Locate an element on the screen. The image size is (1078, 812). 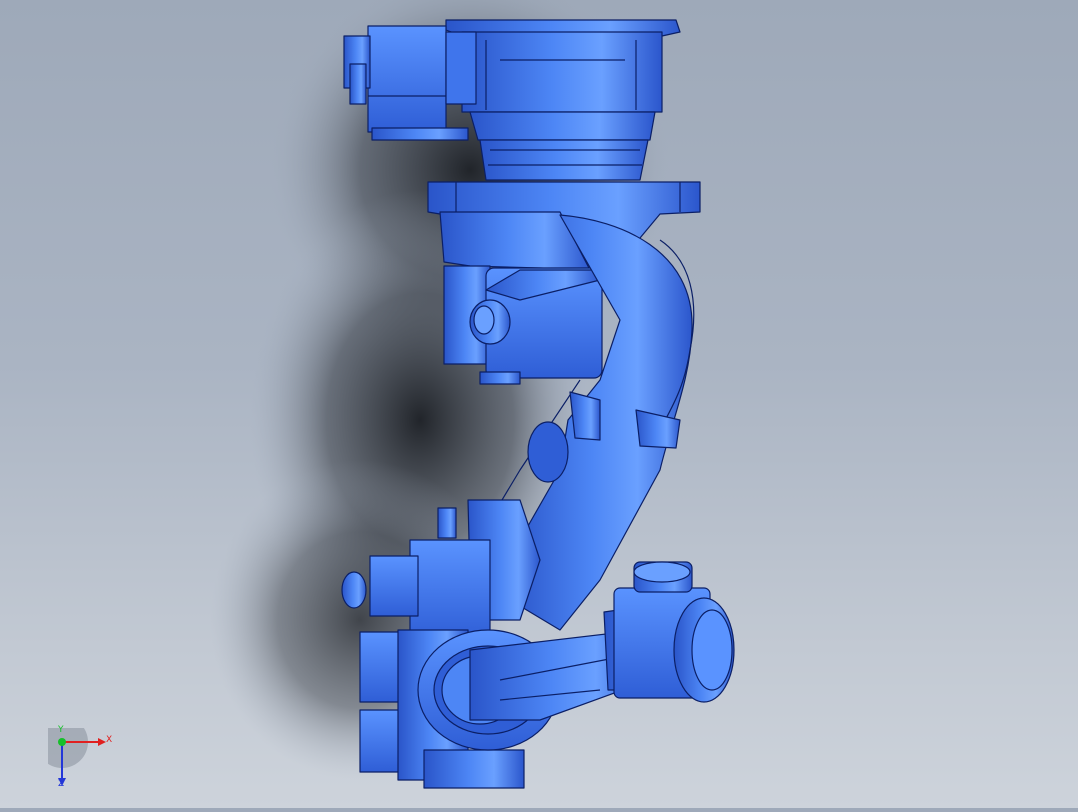
tool-flange is located at coordinates (674, 632).